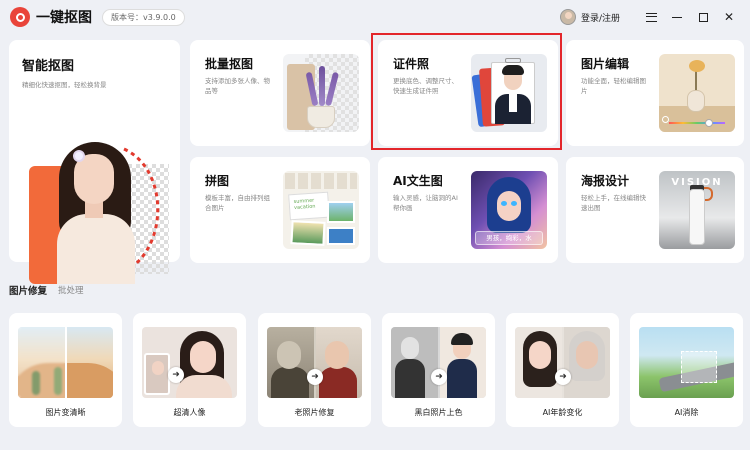 The width and height of the screenshot is (750, 450). I want to click on login-register-link: 登录/注册, so click(600, 17).